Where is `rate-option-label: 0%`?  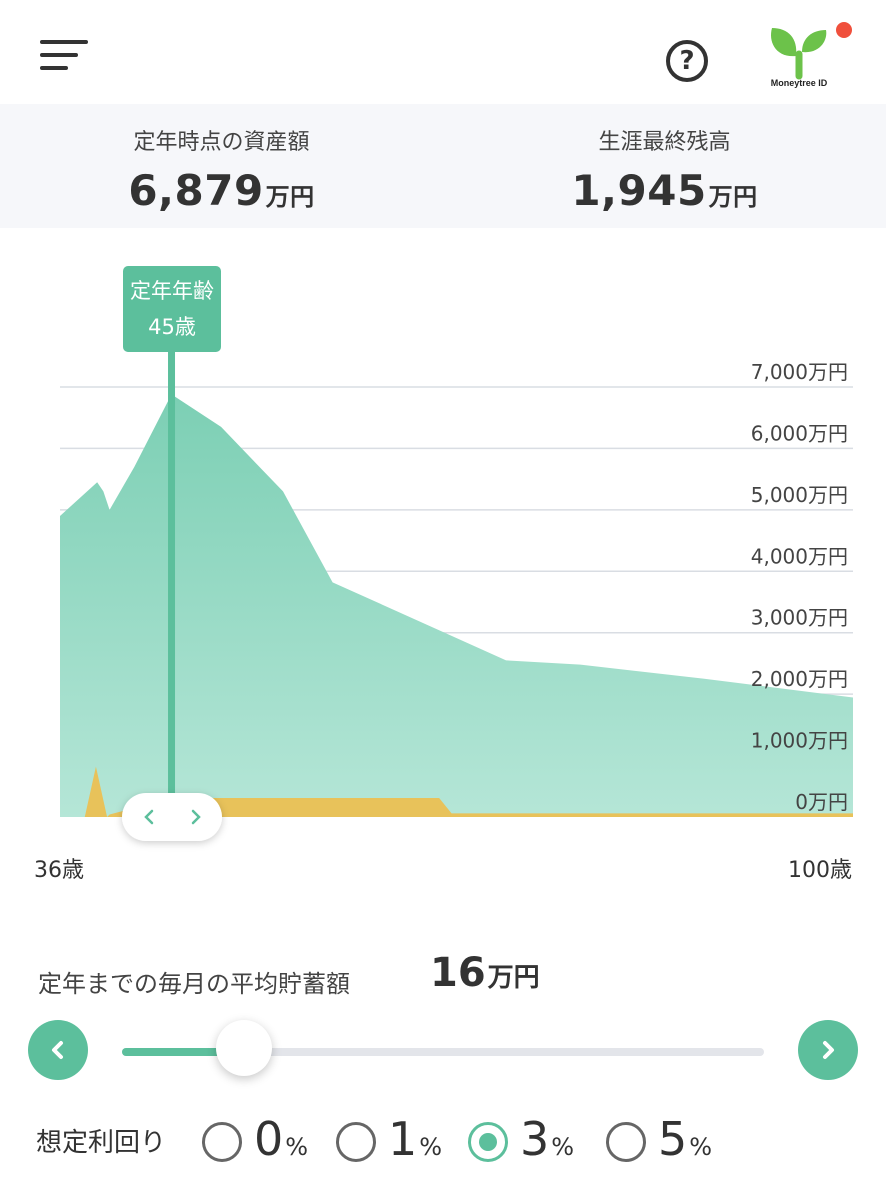 rate-option-label: 0% is located at coordinates (281, 1139).